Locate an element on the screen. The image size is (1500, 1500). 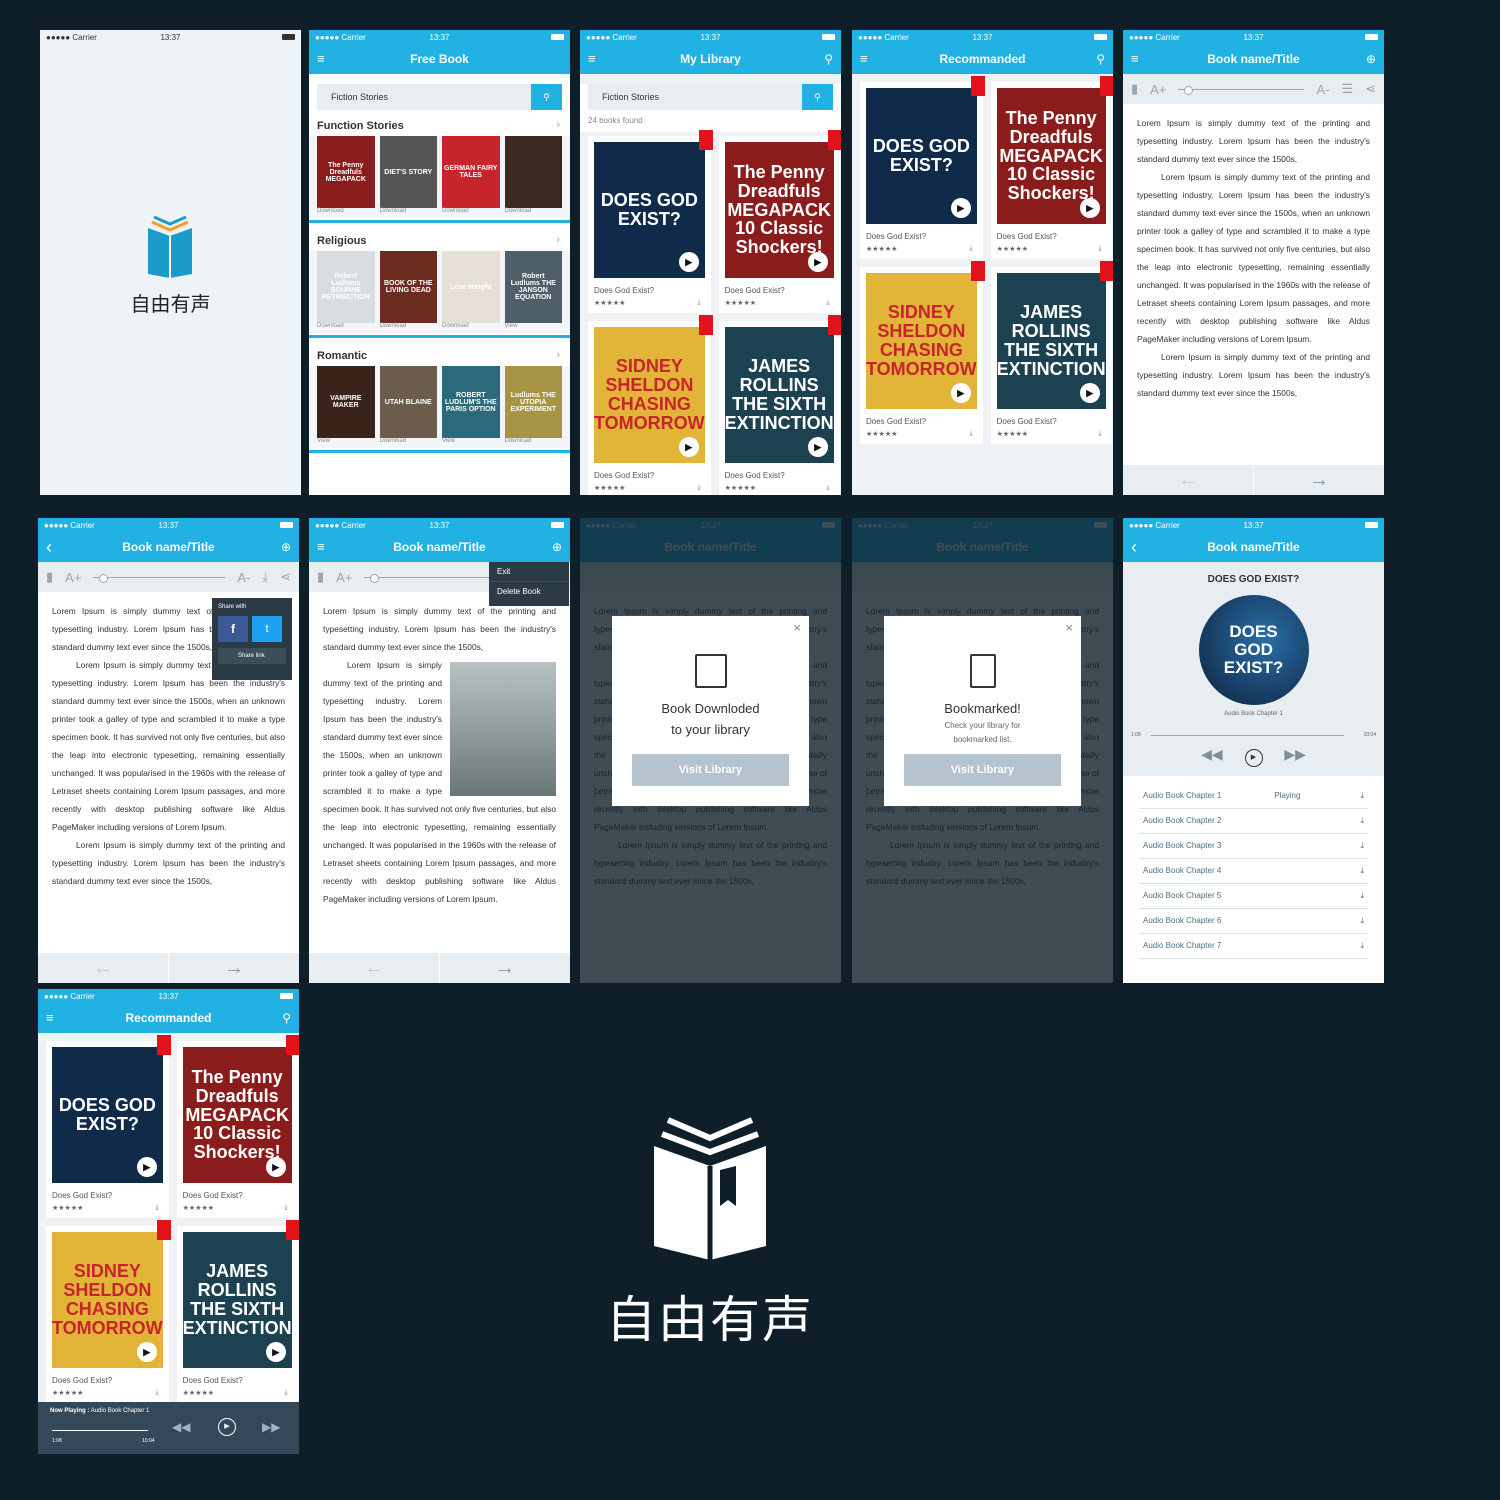
search-icon: ⚲ is located at coordinates (286, 1018).